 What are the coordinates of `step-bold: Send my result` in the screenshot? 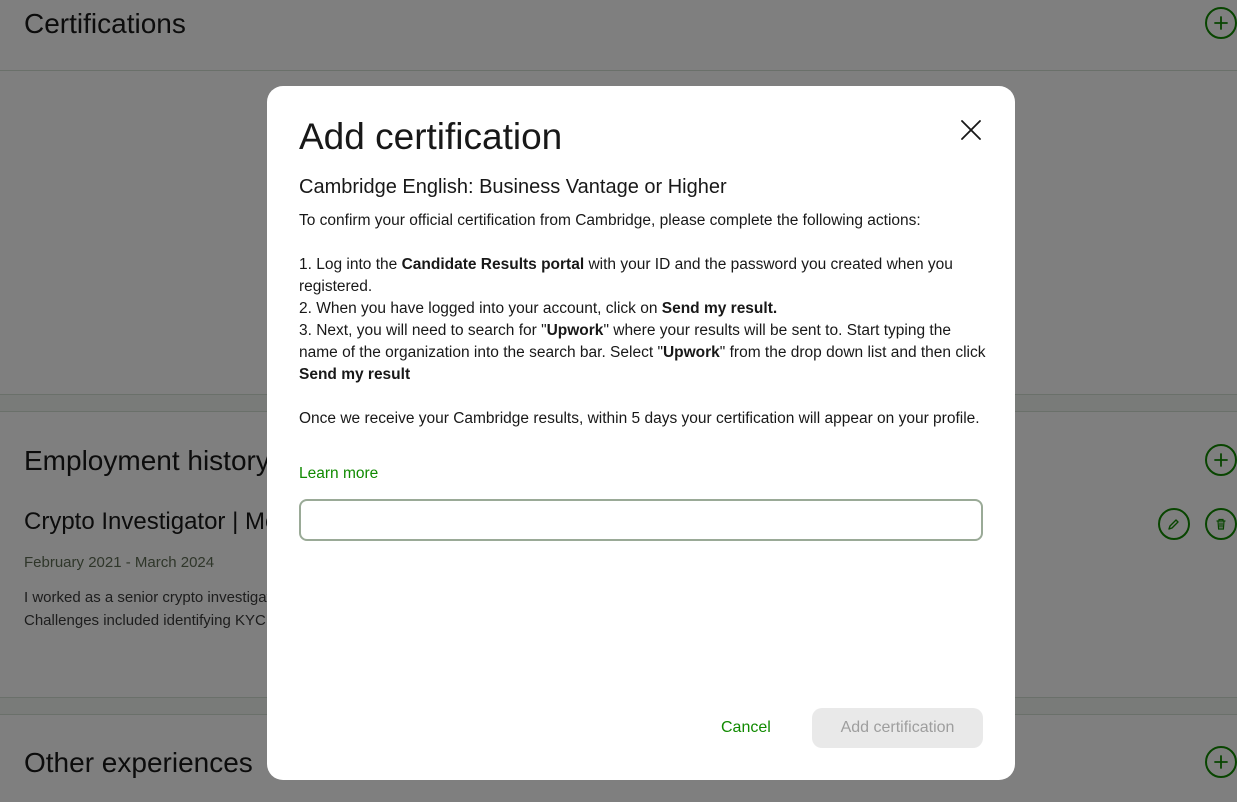 It's located at (355, 374).